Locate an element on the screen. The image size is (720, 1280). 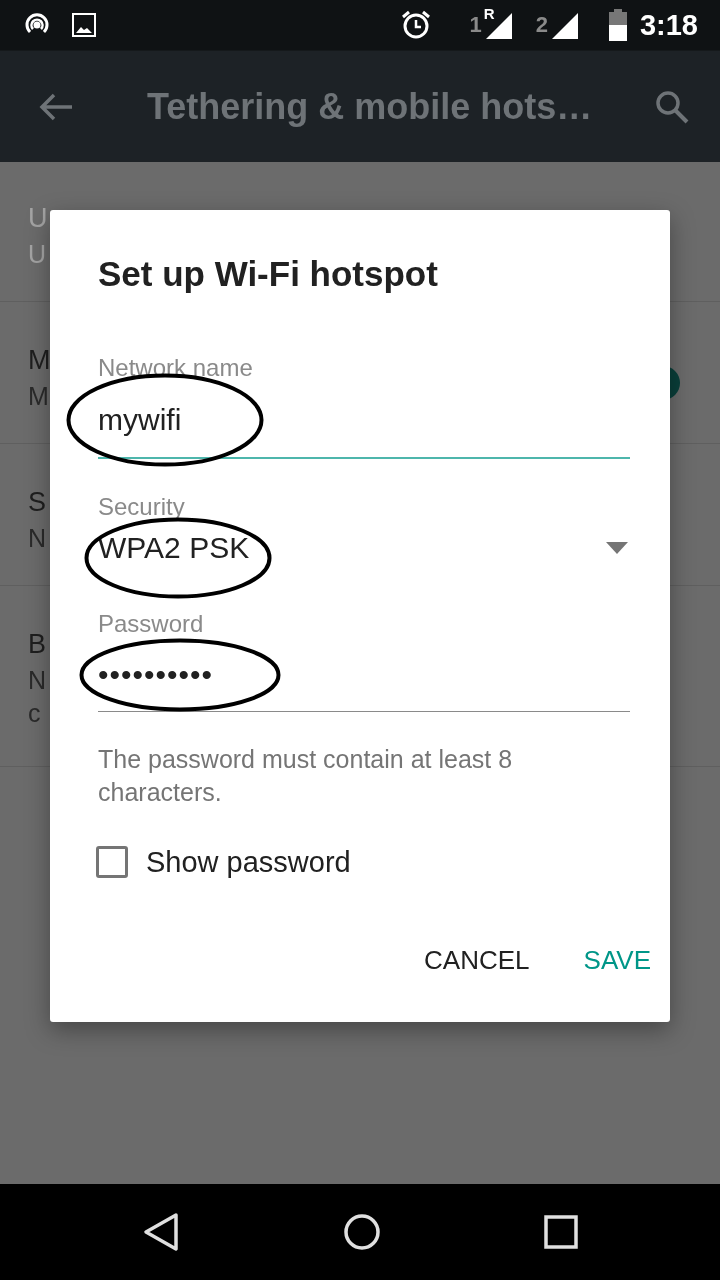
battery-icon is located at coordinates (617, 25).